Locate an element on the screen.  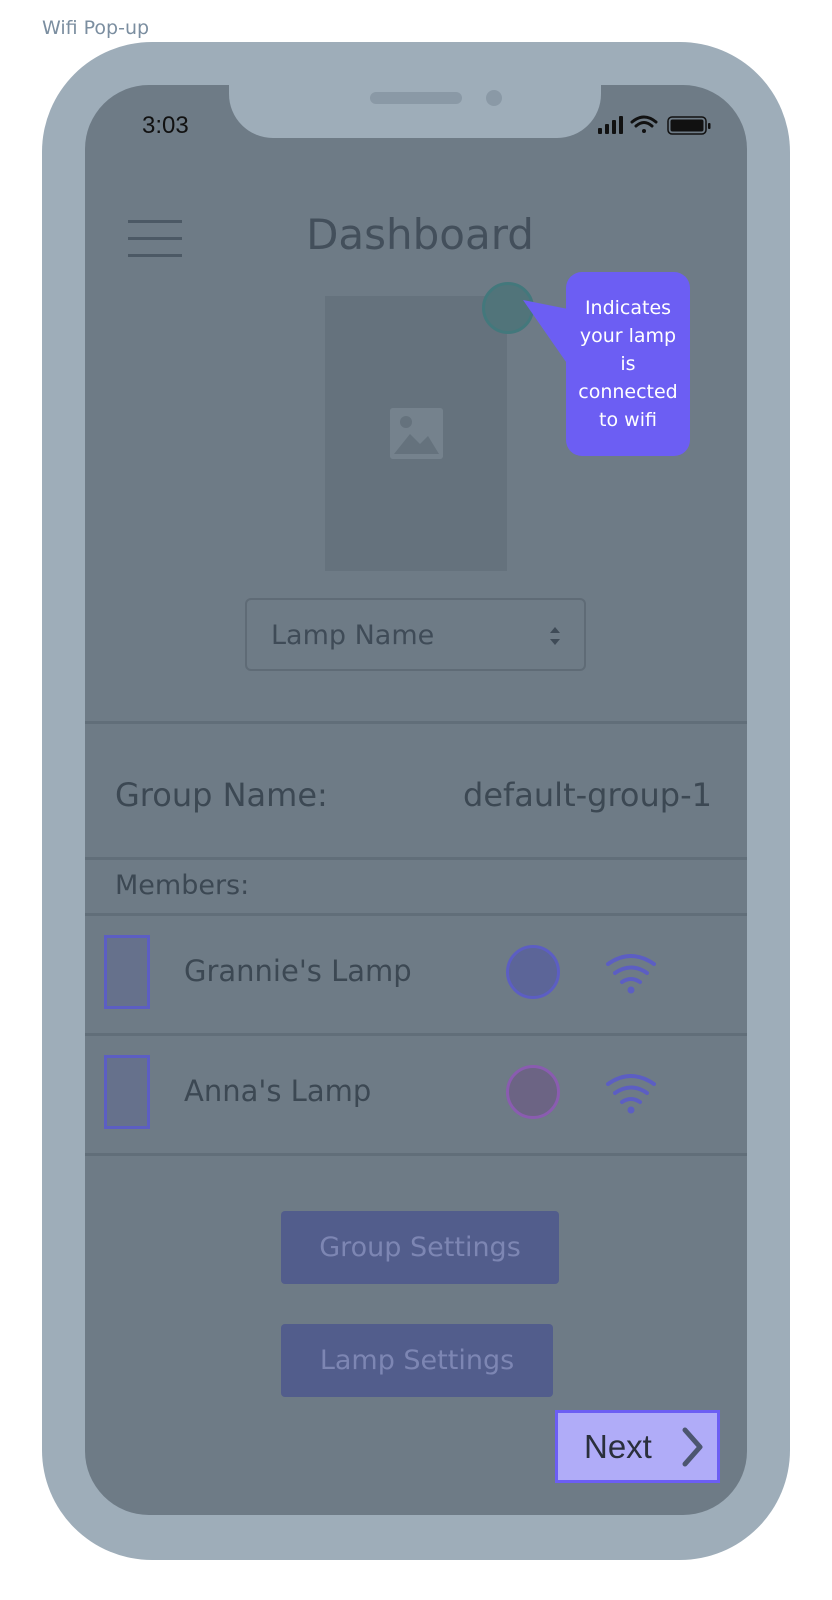
status-time: 3:03 is located at coordinates (165, 125).